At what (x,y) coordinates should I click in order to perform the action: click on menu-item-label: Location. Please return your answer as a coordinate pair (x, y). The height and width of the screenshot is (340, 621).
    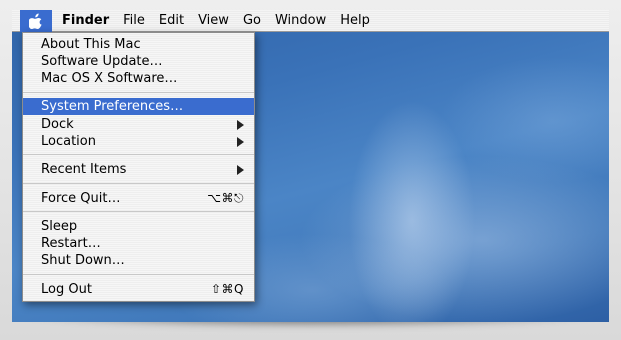
    Looking at the image, I should click on (68, 141).